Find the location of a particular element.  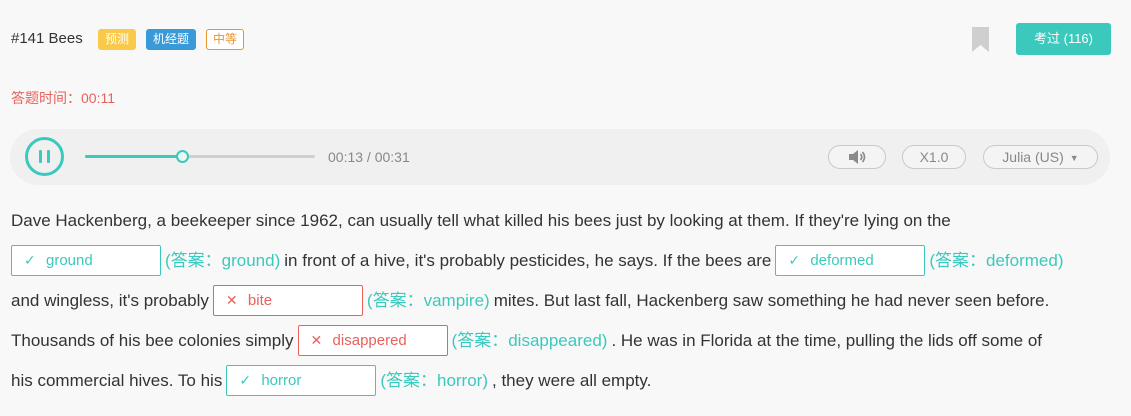

answer-timer: 答题时间：00:11 is located at coordinates (63, 98).